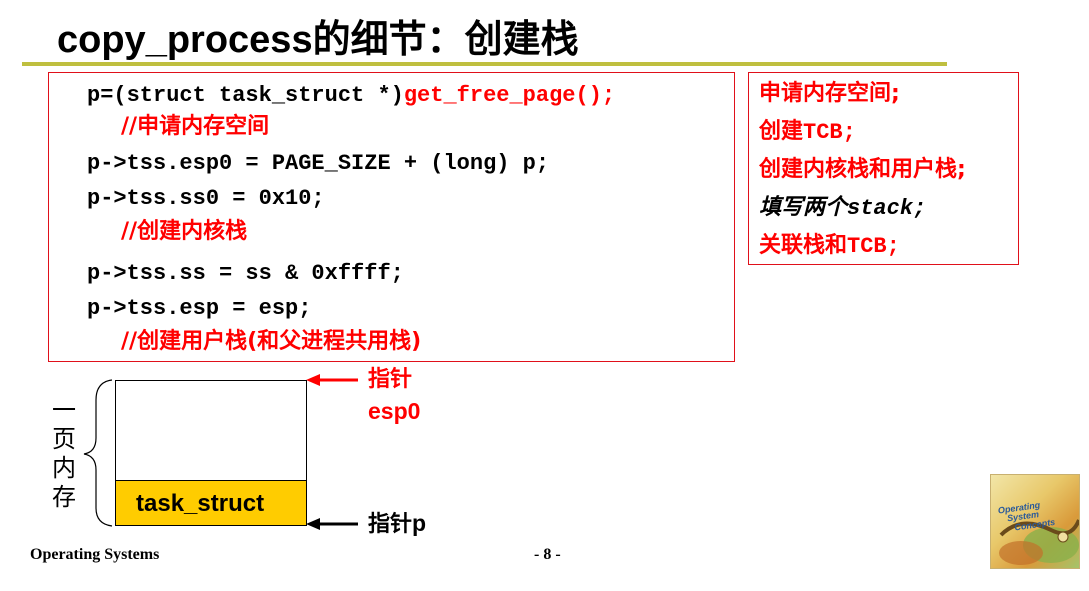  I want to click on esp0-pointer-label: 指针, so click(390, 379).